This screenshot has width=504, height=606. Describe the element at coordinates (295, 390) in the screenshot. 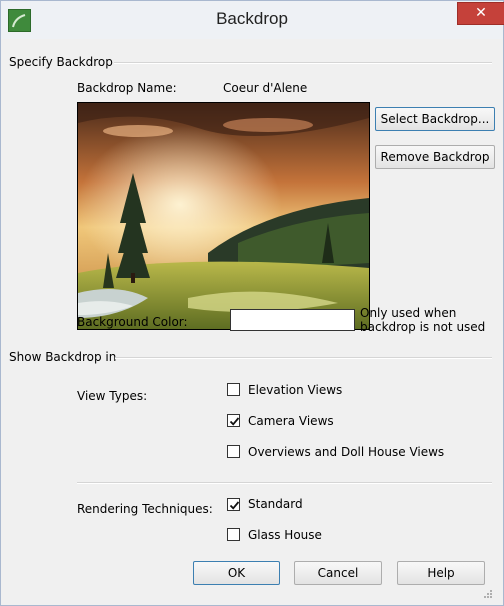

I see `elevation-views-label: Elevation Views` at that location.